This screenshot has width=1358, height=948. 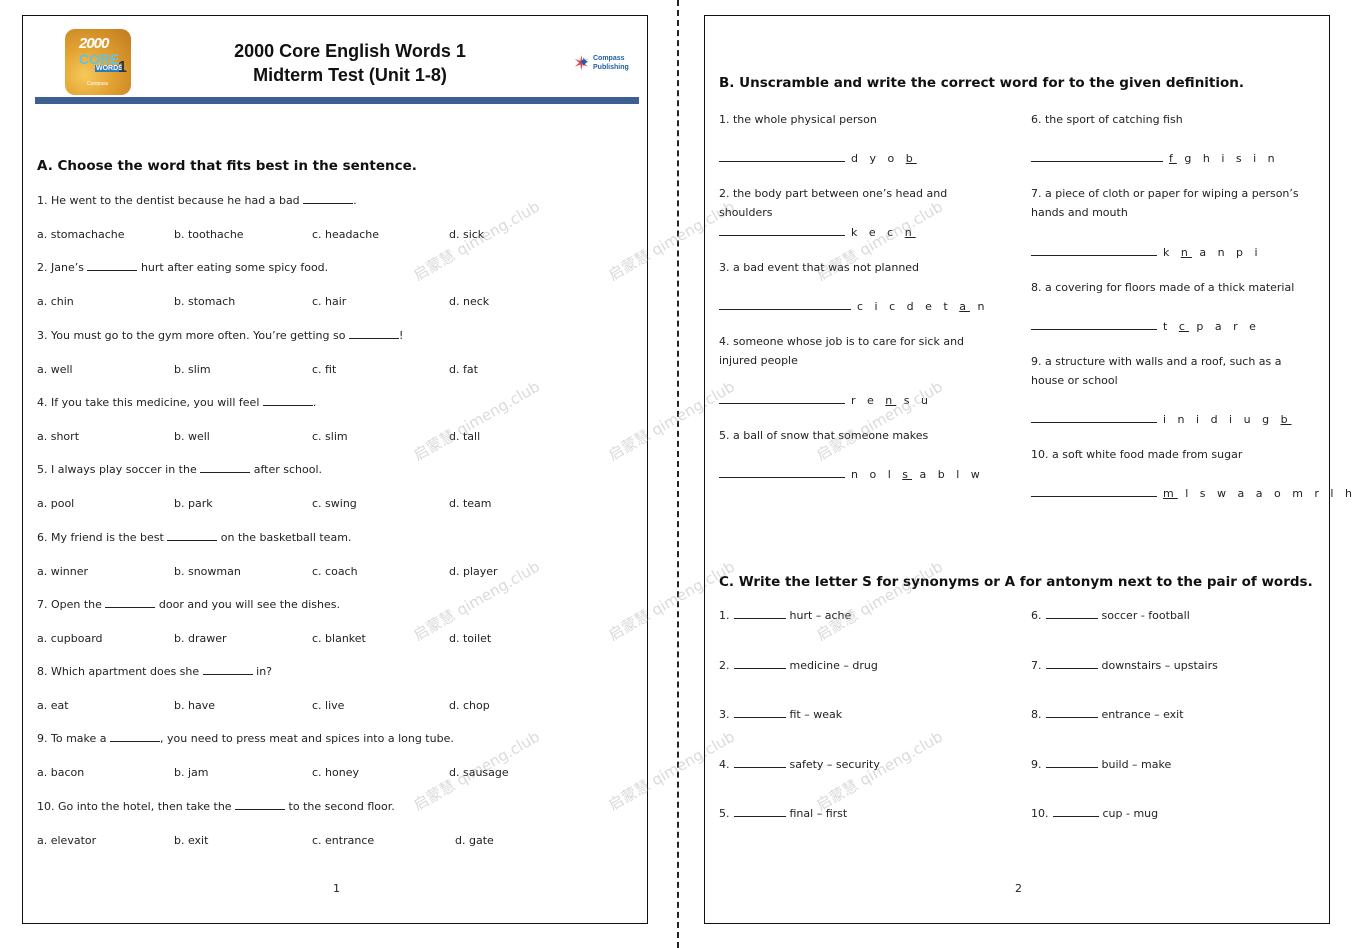 I want to click on answer-option: d. neck, so click(x=469, y=301).